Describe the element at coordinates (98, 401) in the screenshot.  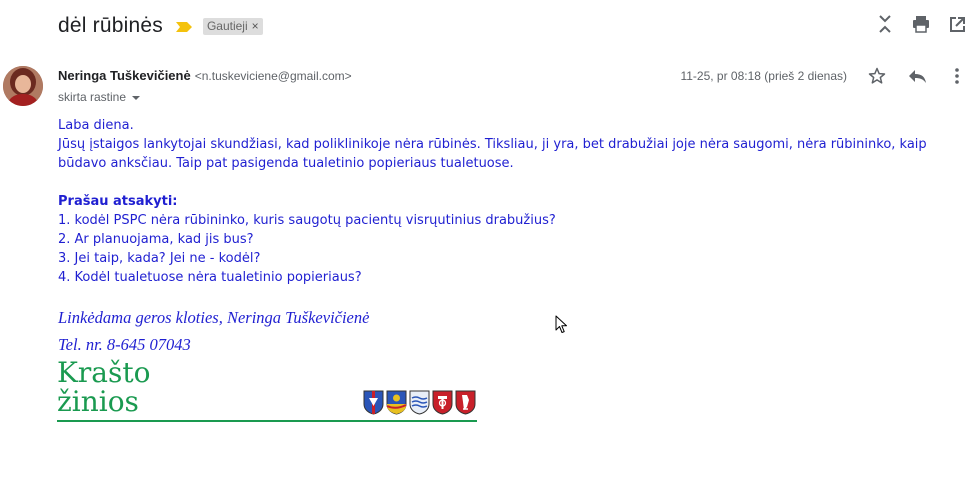
I see `logo-line-2: žinios` at that location.